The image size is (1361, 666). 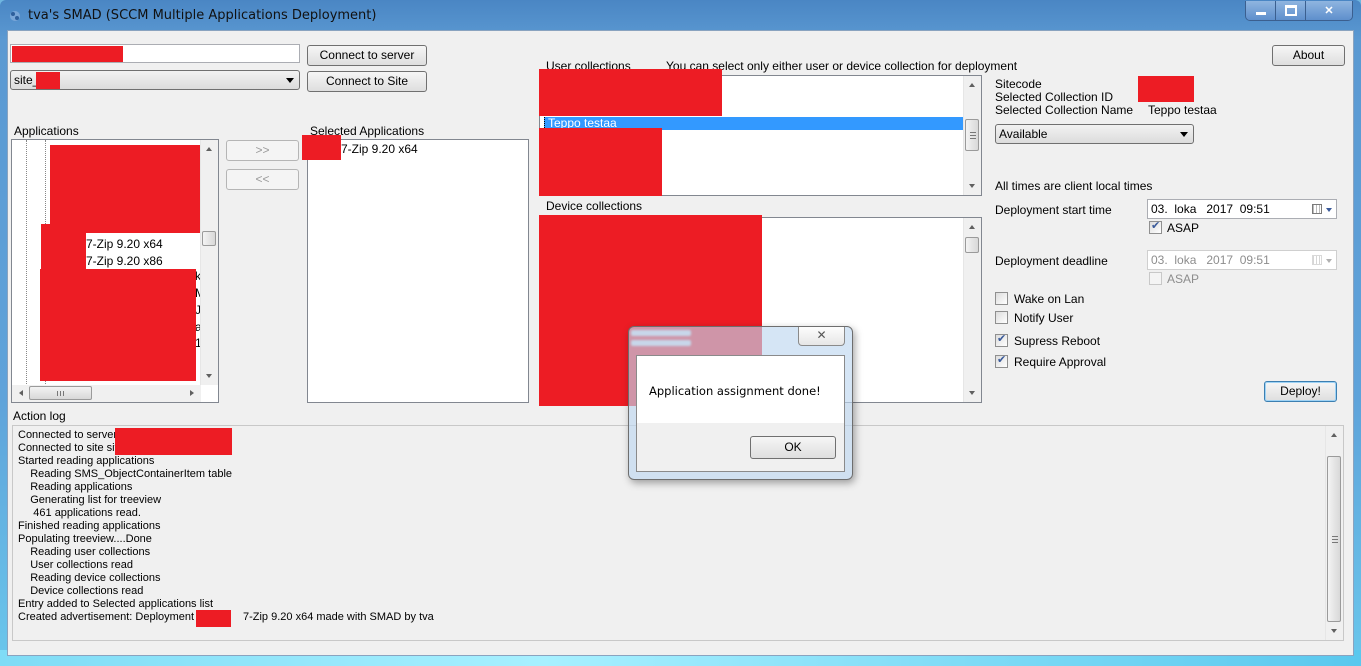 What do you see at coordinates (1210, 260) in the screenshot?
I see `deadline-value: 03. loka 2017 09:51` at bounding box center [1210, 260].